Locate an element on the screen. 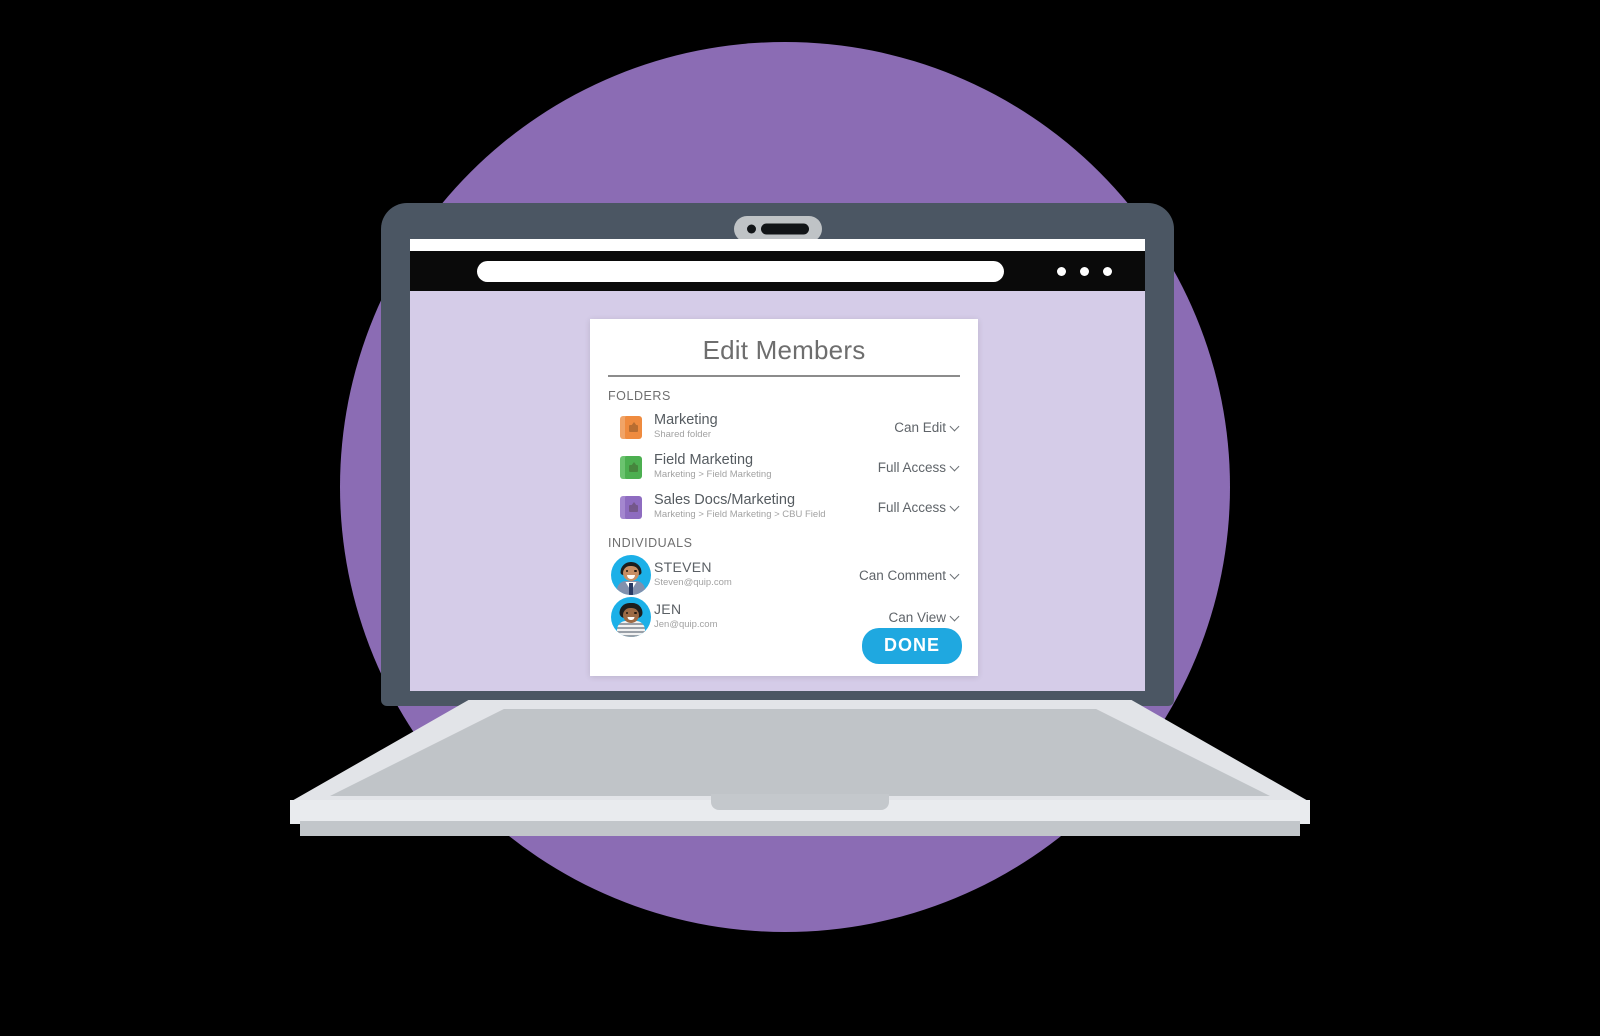 Image resolution: width=1600 pixels, height=1036 pixels. permission-dropdown-sales-docs-marketing: Full Access is located at coordinates (919, 507).